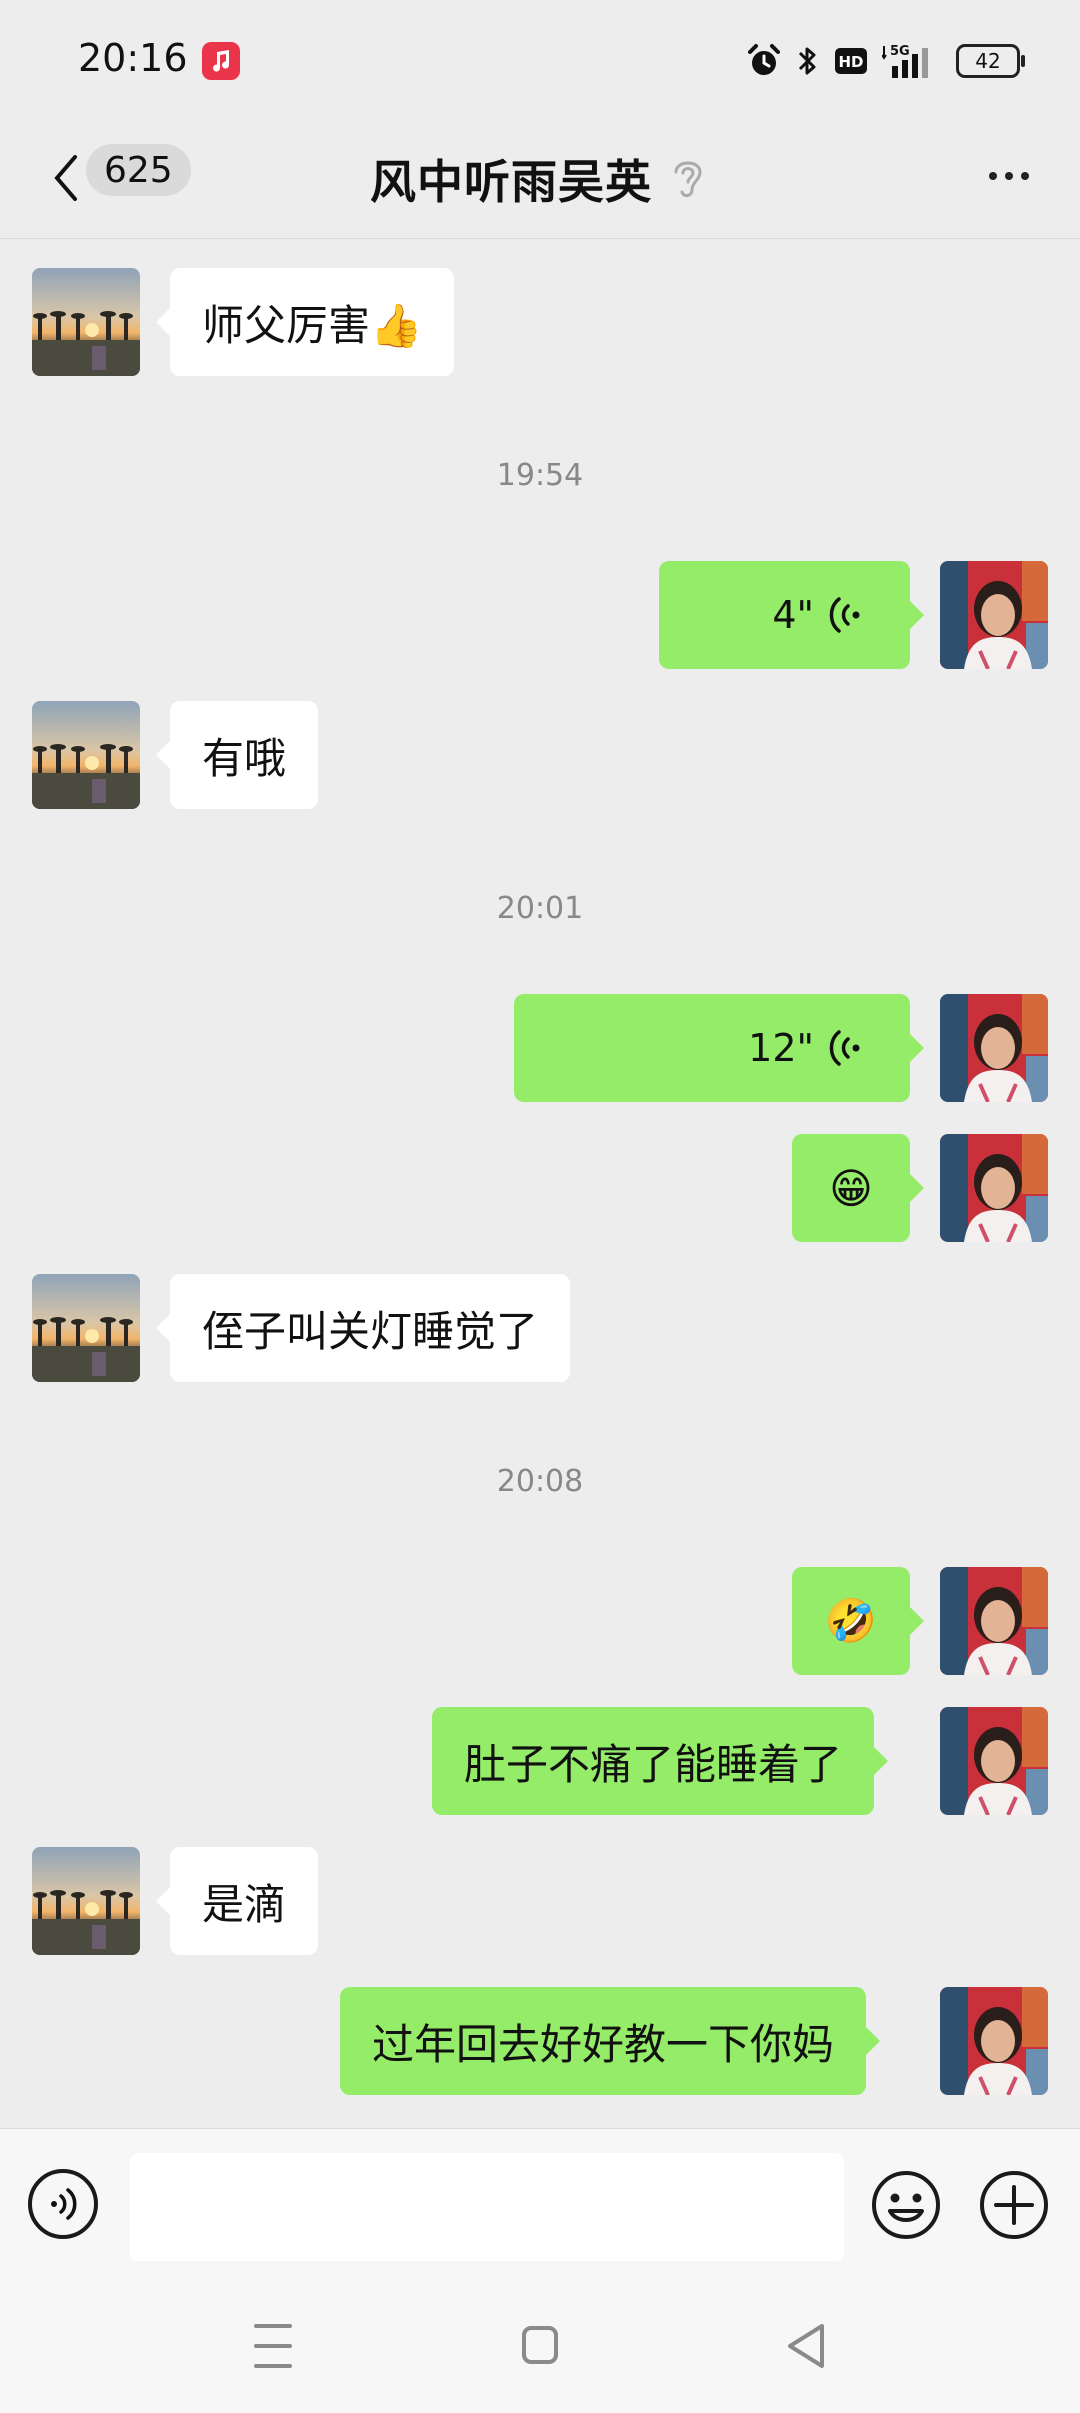 The width and height of the screenshot is (1080, 2413). I want to click on bluetooth-icon, so click(807, 61).